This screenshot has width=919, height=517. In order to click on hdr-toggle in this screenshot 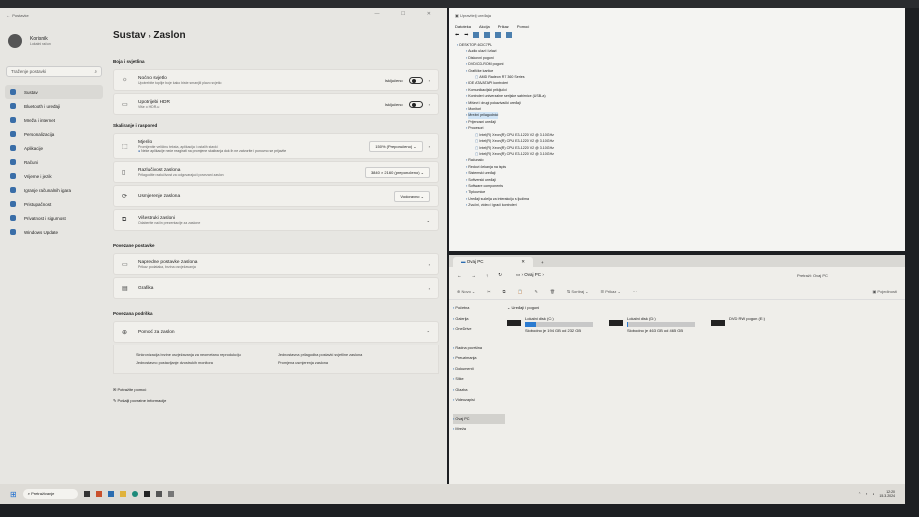, I will do `click(415, 104)`.